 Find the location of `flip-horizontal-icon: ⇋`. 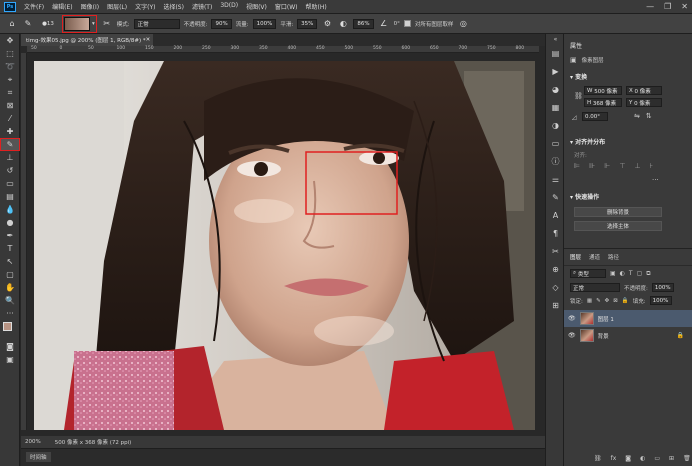

flip-horizontal-icon: ⇋ is located at coordinates (637, 116).